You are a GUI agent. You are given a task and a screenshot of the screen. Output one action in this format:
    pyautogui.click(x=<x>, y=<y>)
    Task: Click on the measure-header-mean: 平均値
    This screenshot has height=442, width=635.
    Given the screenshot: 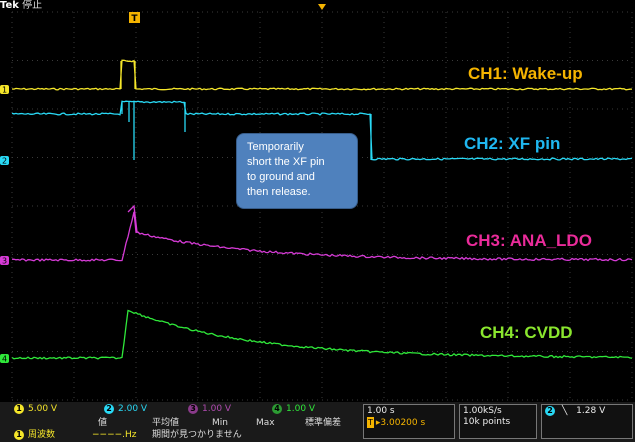 What is the action you would take?
    pyautogui.click(x=166, y=423)
    